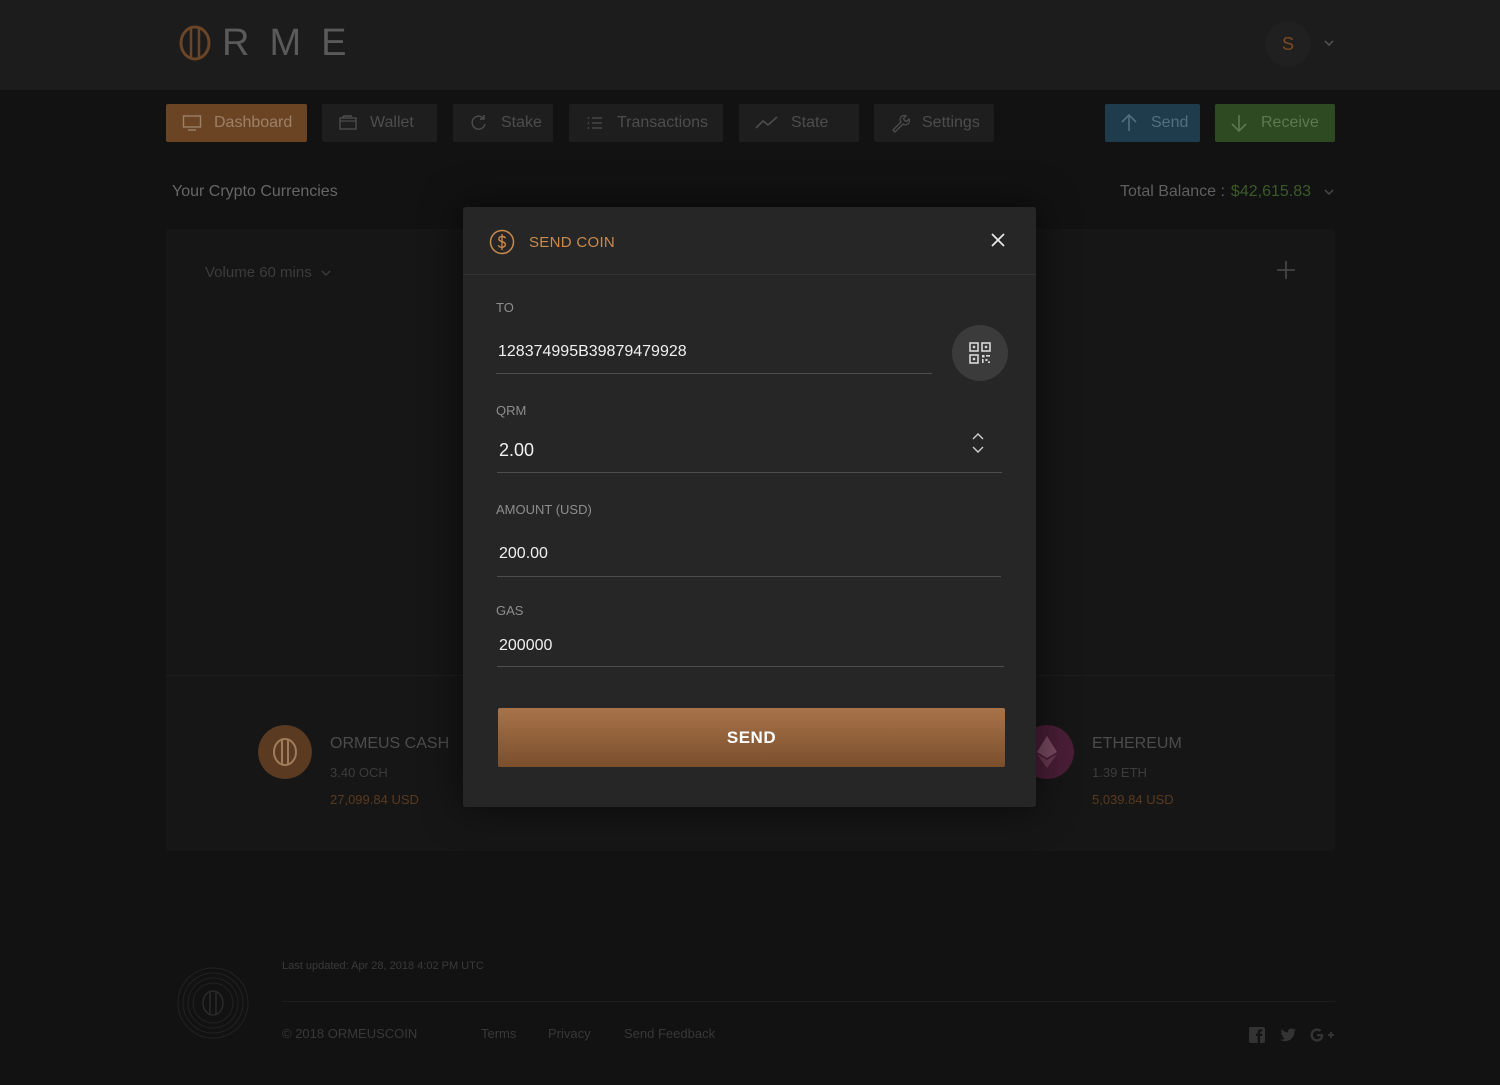 The image size is (1500, 1085). What do you see at coordinates (511, 410) in the screenshot?
I see `qrm-label: QRM` at bounding box center [511, 410].